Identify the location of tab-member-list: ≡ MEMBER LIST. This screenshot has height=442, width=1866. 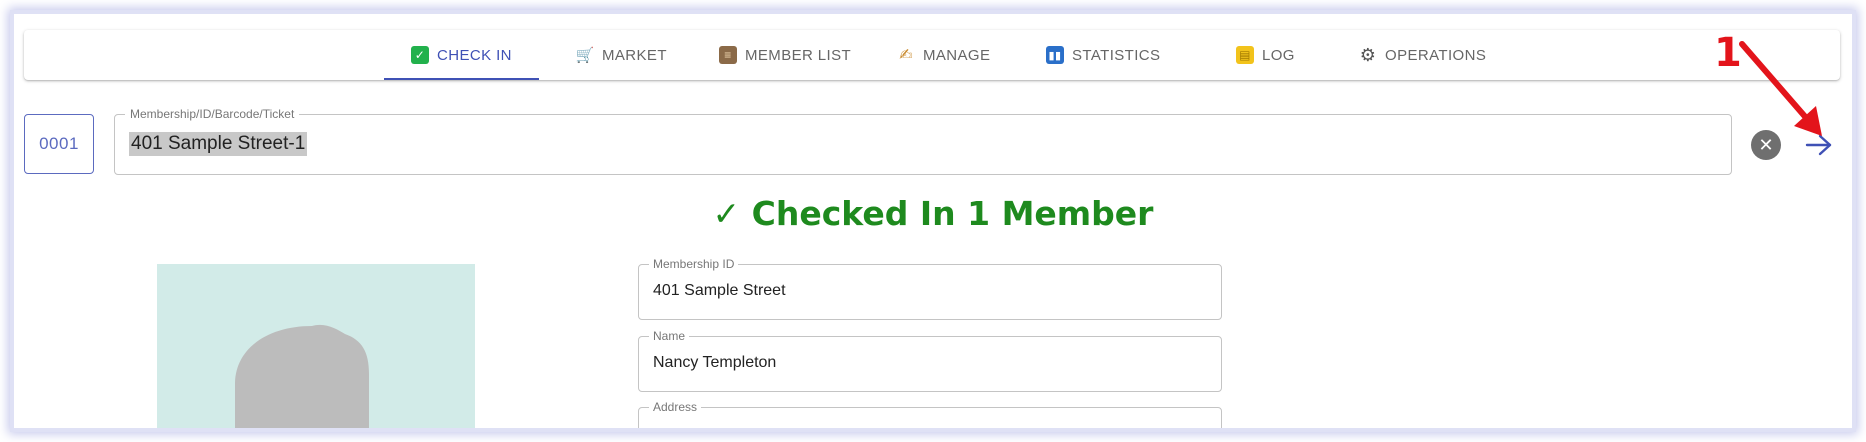
(785, 55).